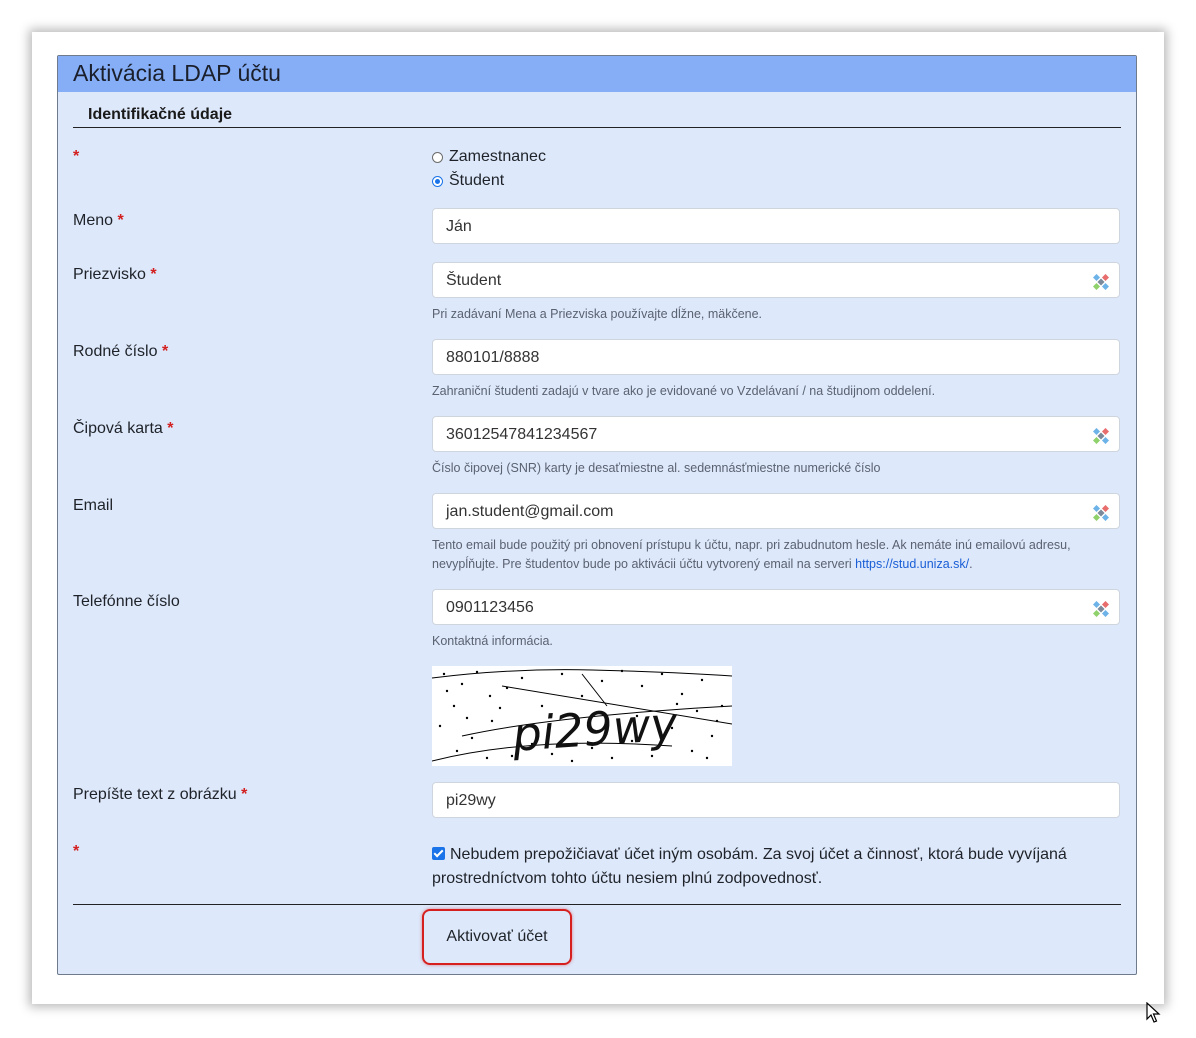  I want to click on priezvisko-input: Študent, so click(776, 280).